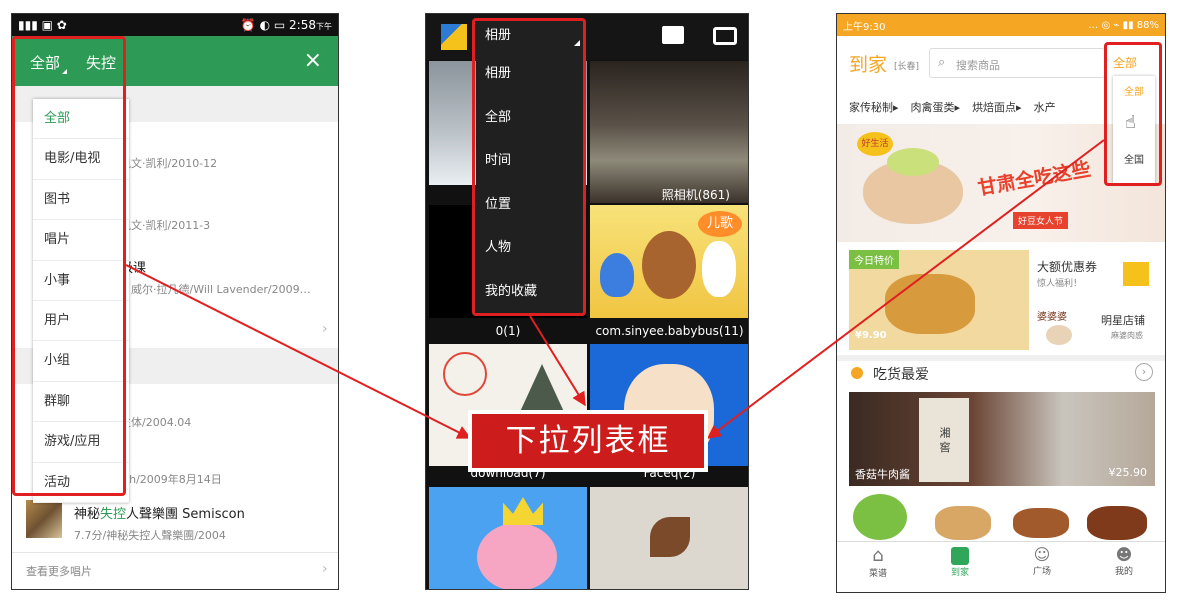 The image size is (1181, 603). I want to click on camera-icon, so click(725, 36).